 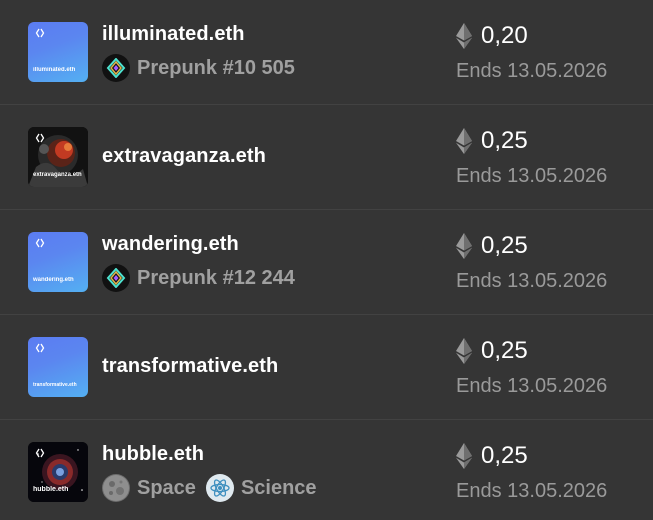 I want to click on tag-prepunk: Prepunk #10 505, so click(x=198, y=68).